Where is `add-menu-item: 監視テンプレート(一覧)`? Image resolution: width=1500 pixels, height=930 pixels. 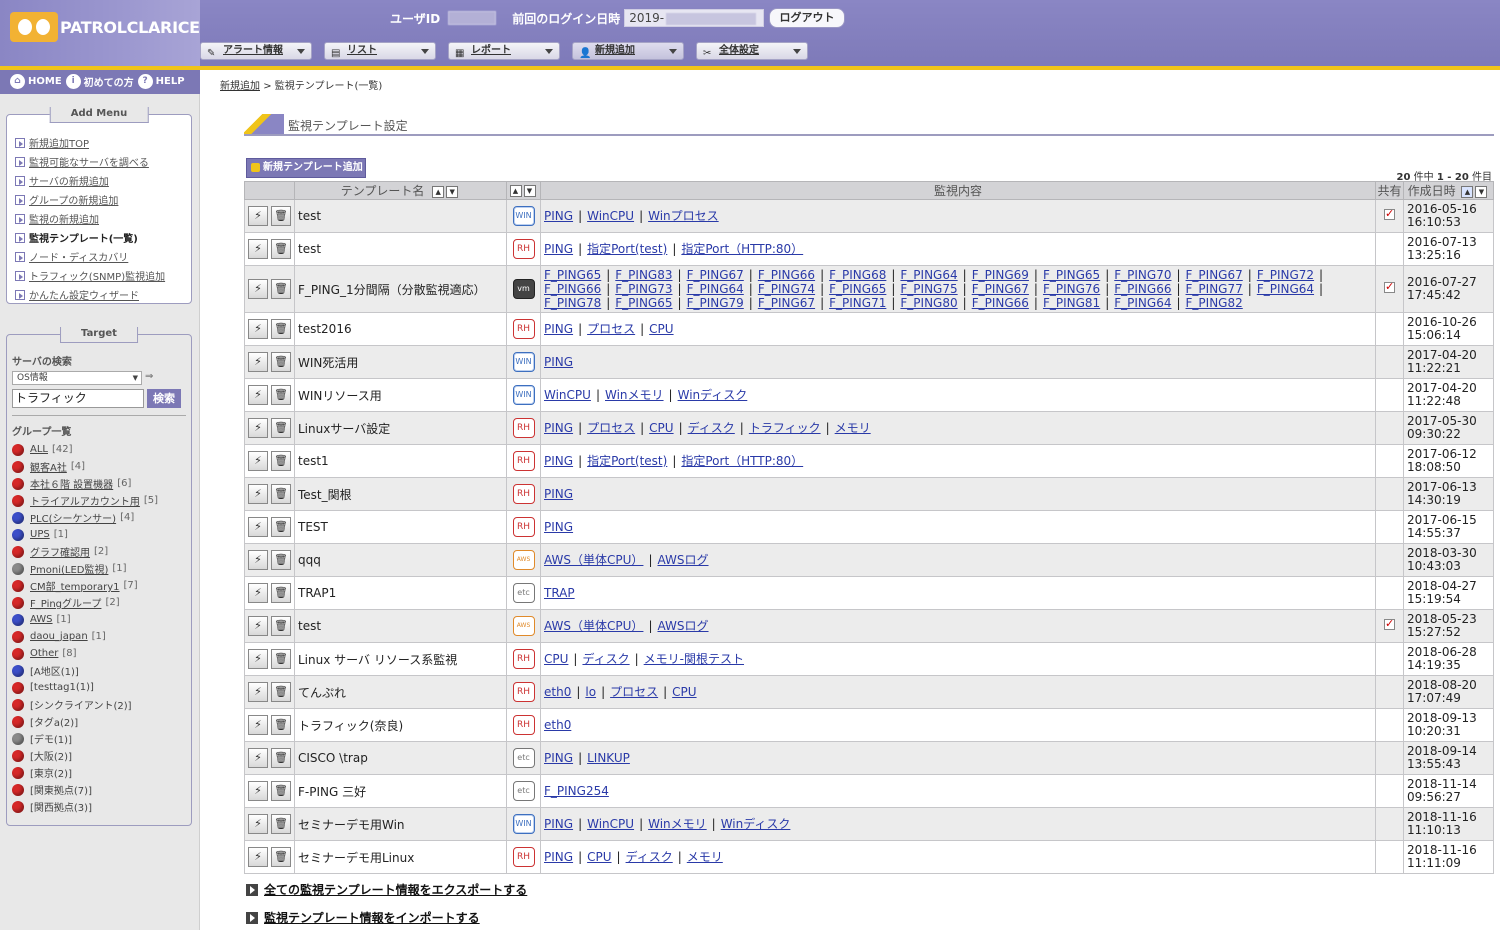 add-menu-item: 監視テンプレート(一覧) is located at coordinates (103, 237).